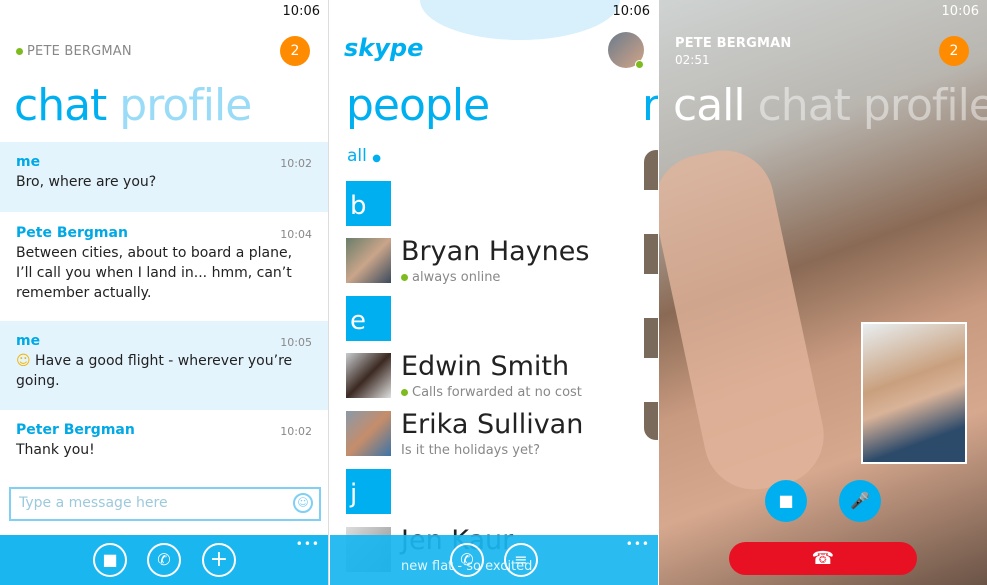 The height and width of the screenshot is (585, 987). I want to click on next-pivot-avatars, so click(651, 295).